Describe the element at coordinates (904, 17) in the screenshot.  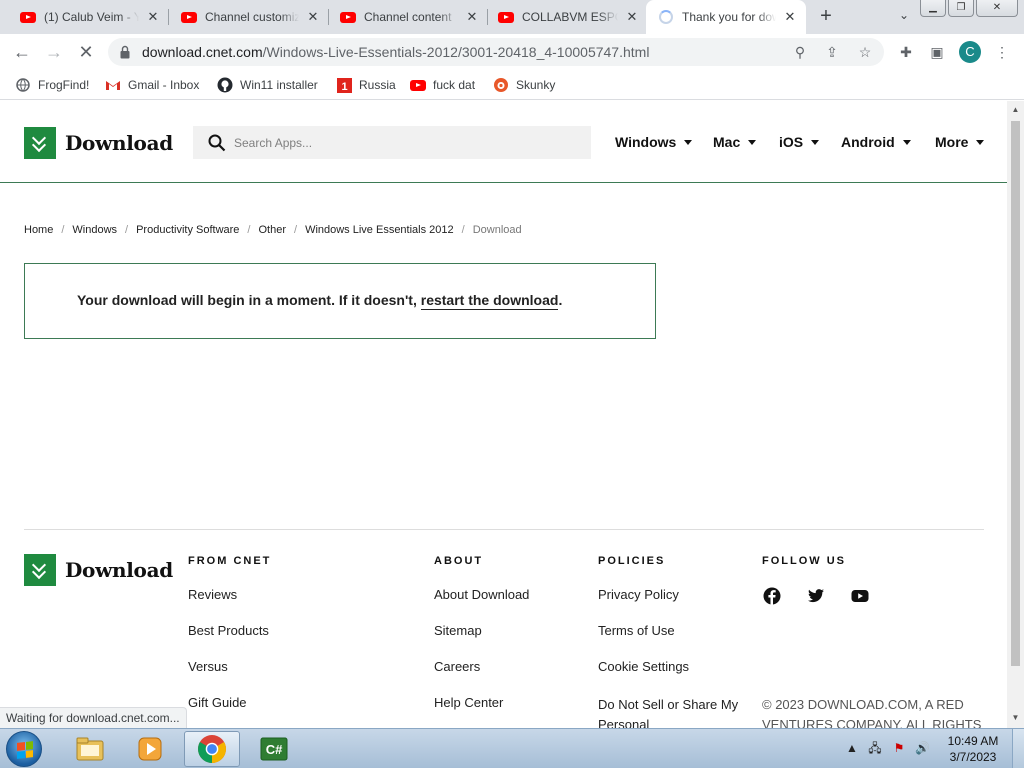
I see `tab-search-chevron-icon: ⌄` at that location.